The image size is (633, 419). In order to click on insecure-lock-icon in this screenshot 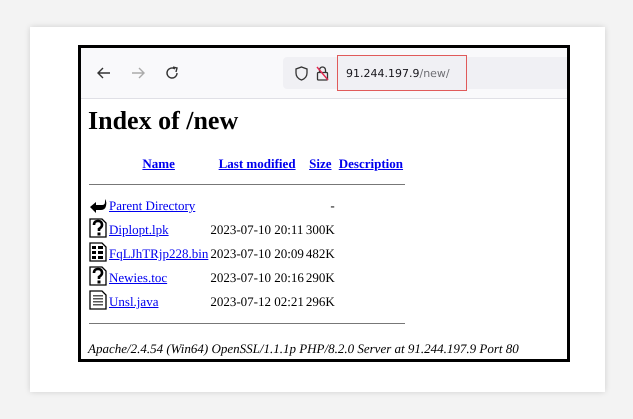, I will do `click(322, 73)`.